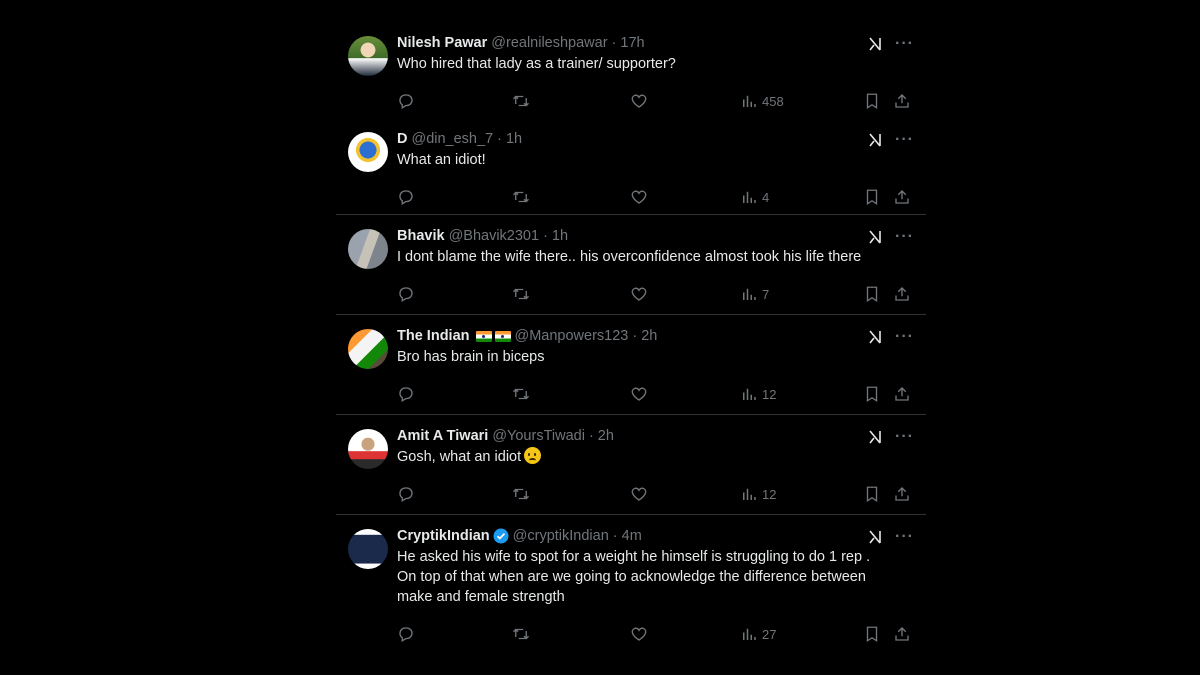  I want to click on author-name: Amit A Tiwari, so click(442, 436).